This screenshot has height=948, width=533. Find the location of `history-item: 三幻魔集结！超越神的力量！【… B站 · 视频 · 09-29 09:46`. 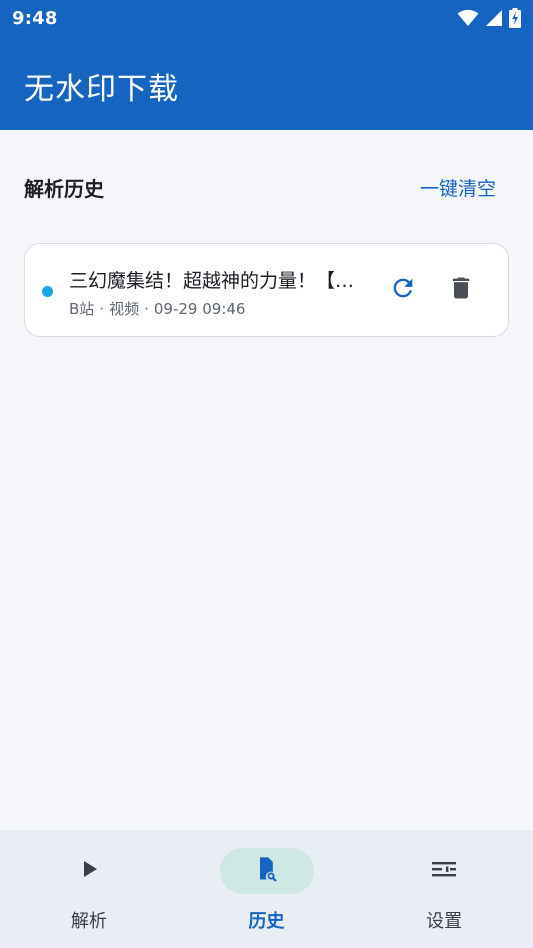

history-item: 三幻魔集结！超越神的力量！【… B站 · 视频 · 09-29 09:46 is located at coordinates (266, 290).